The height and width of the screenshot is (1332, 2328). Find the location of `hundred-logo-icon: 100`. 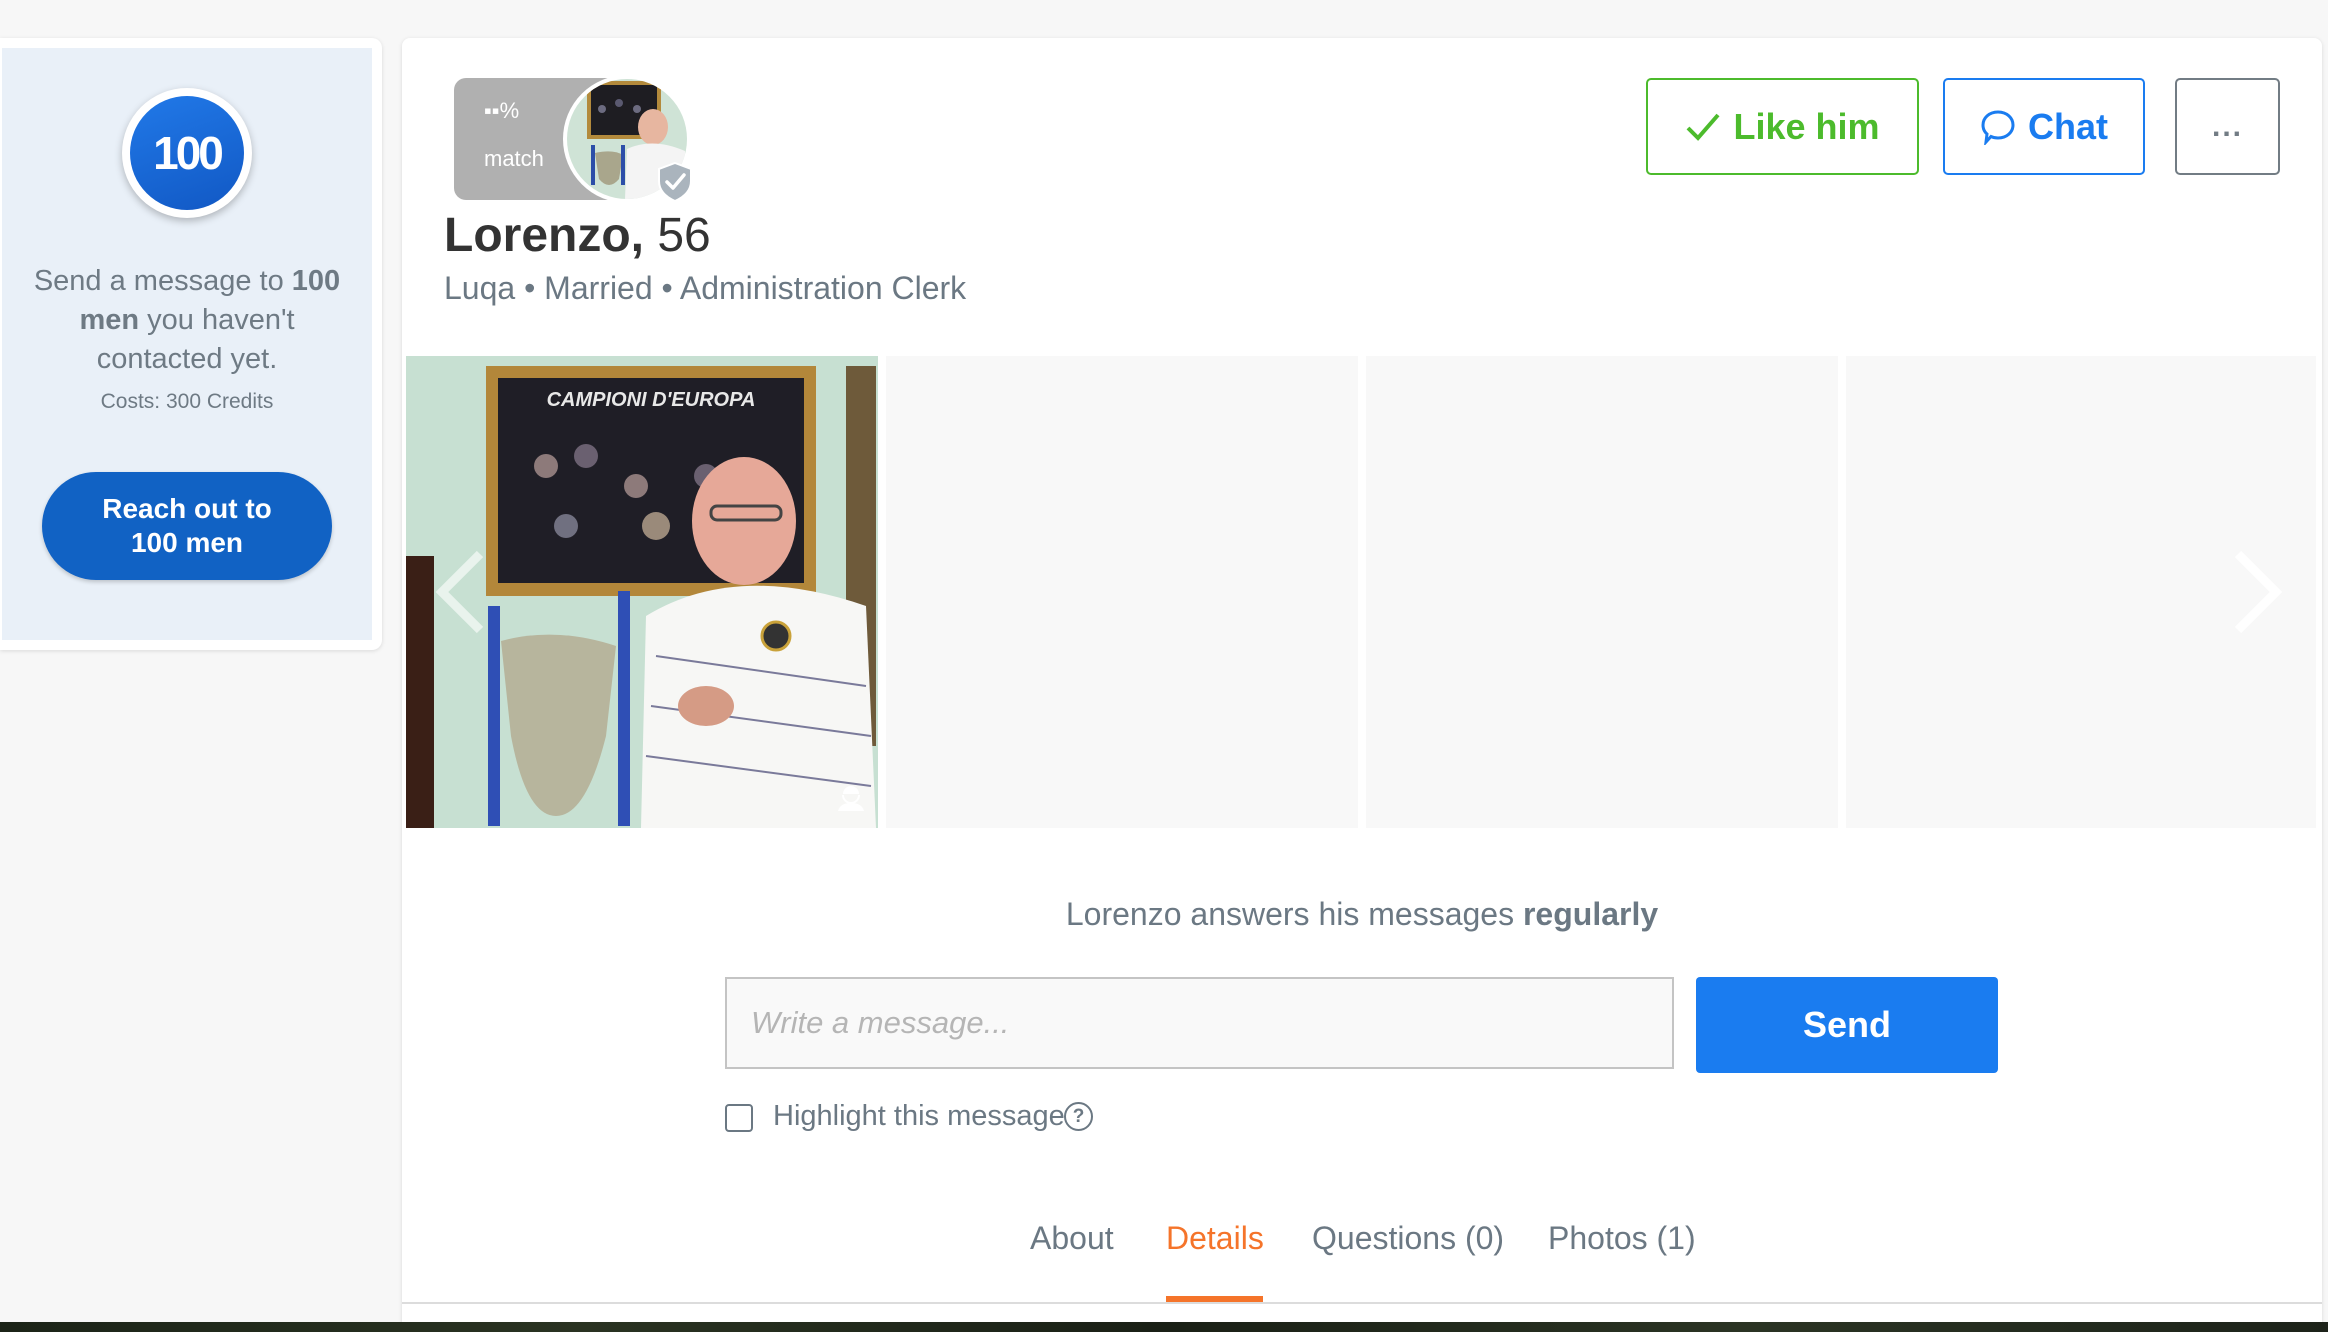

hundred-logo-icon: 100 is located at coordinates (187, 153).